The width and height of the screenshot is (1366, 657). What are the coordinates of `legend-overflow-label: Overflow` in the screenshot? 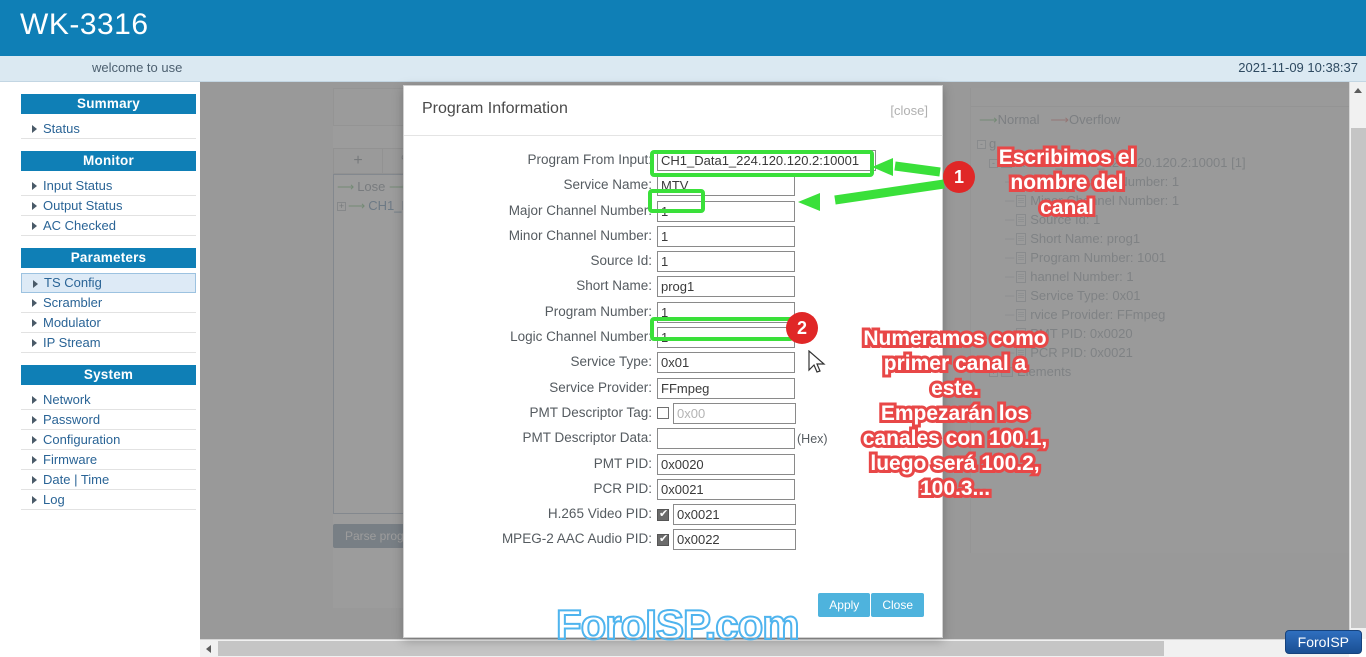 It's located at (1095, 119).